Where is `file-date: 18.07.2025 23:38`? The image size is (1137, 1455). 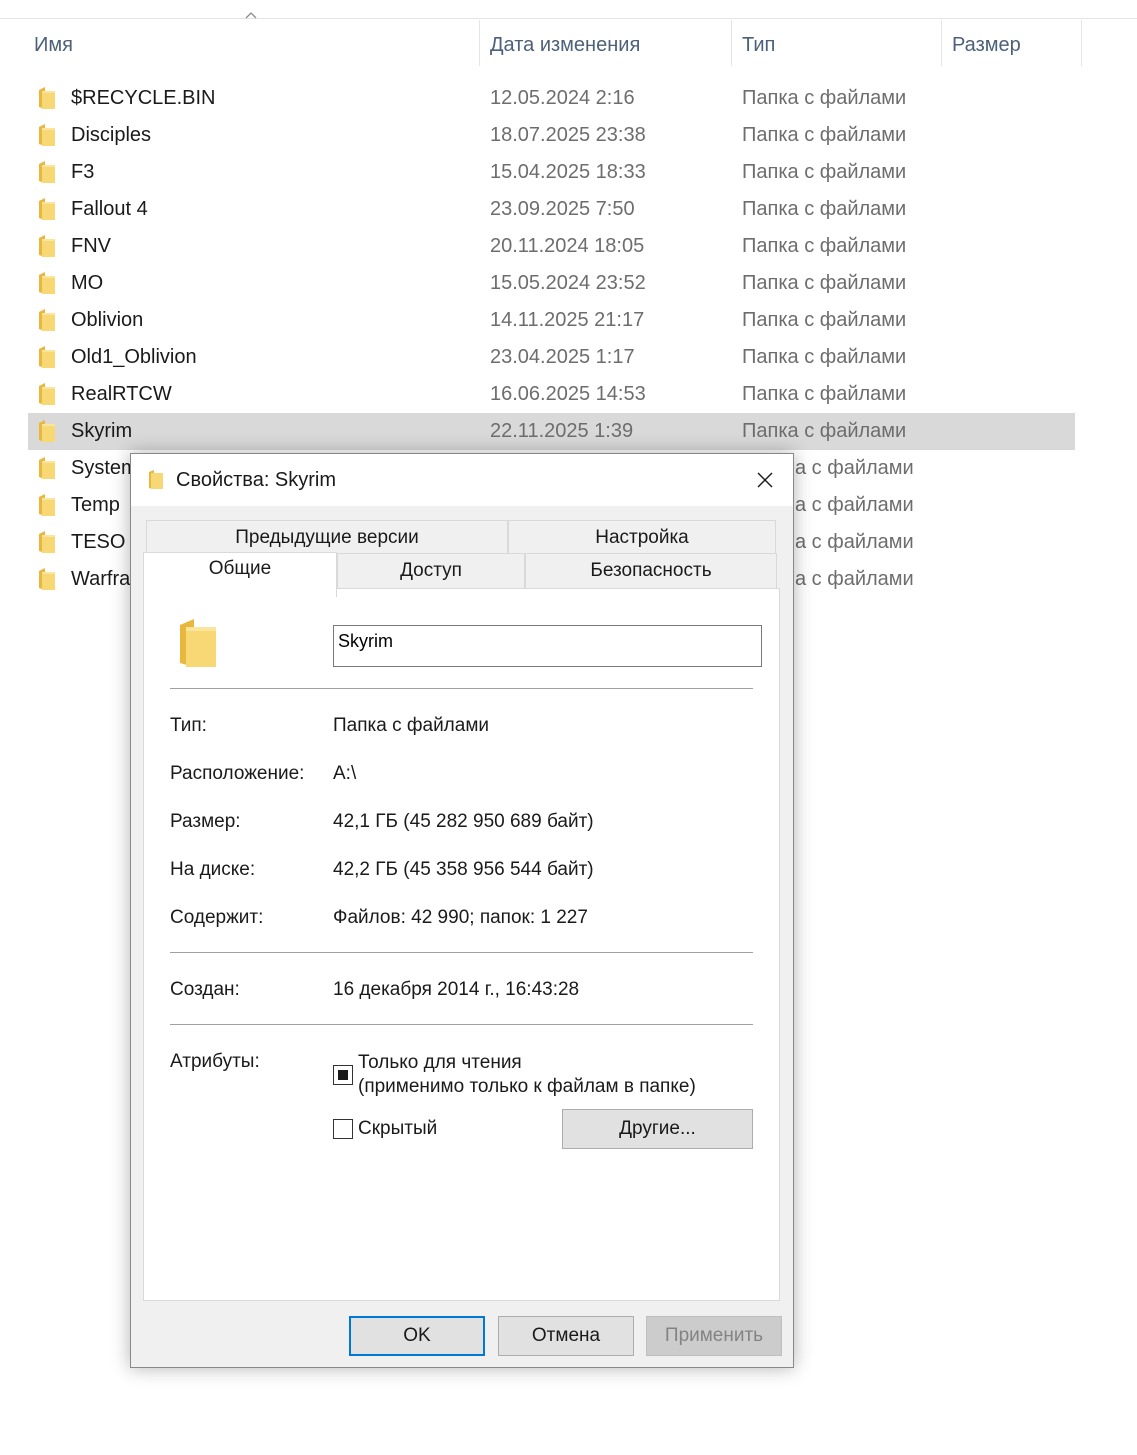 file-date: 18.07.2025 23:38 is located at coordinates (568, 135).